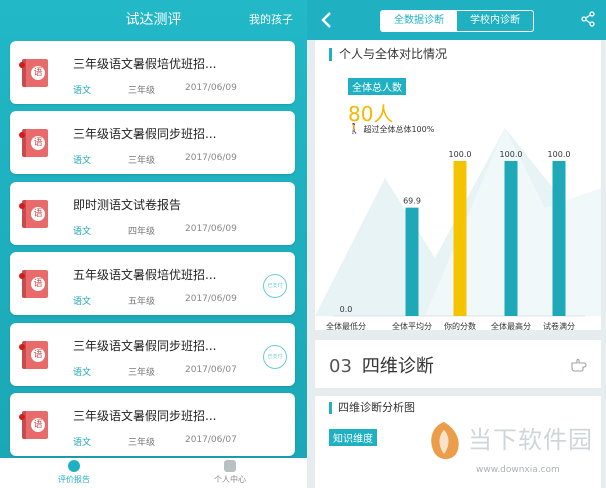  I want to click on bottom-nav: 评价报告 个人中心, so click(153, 473).